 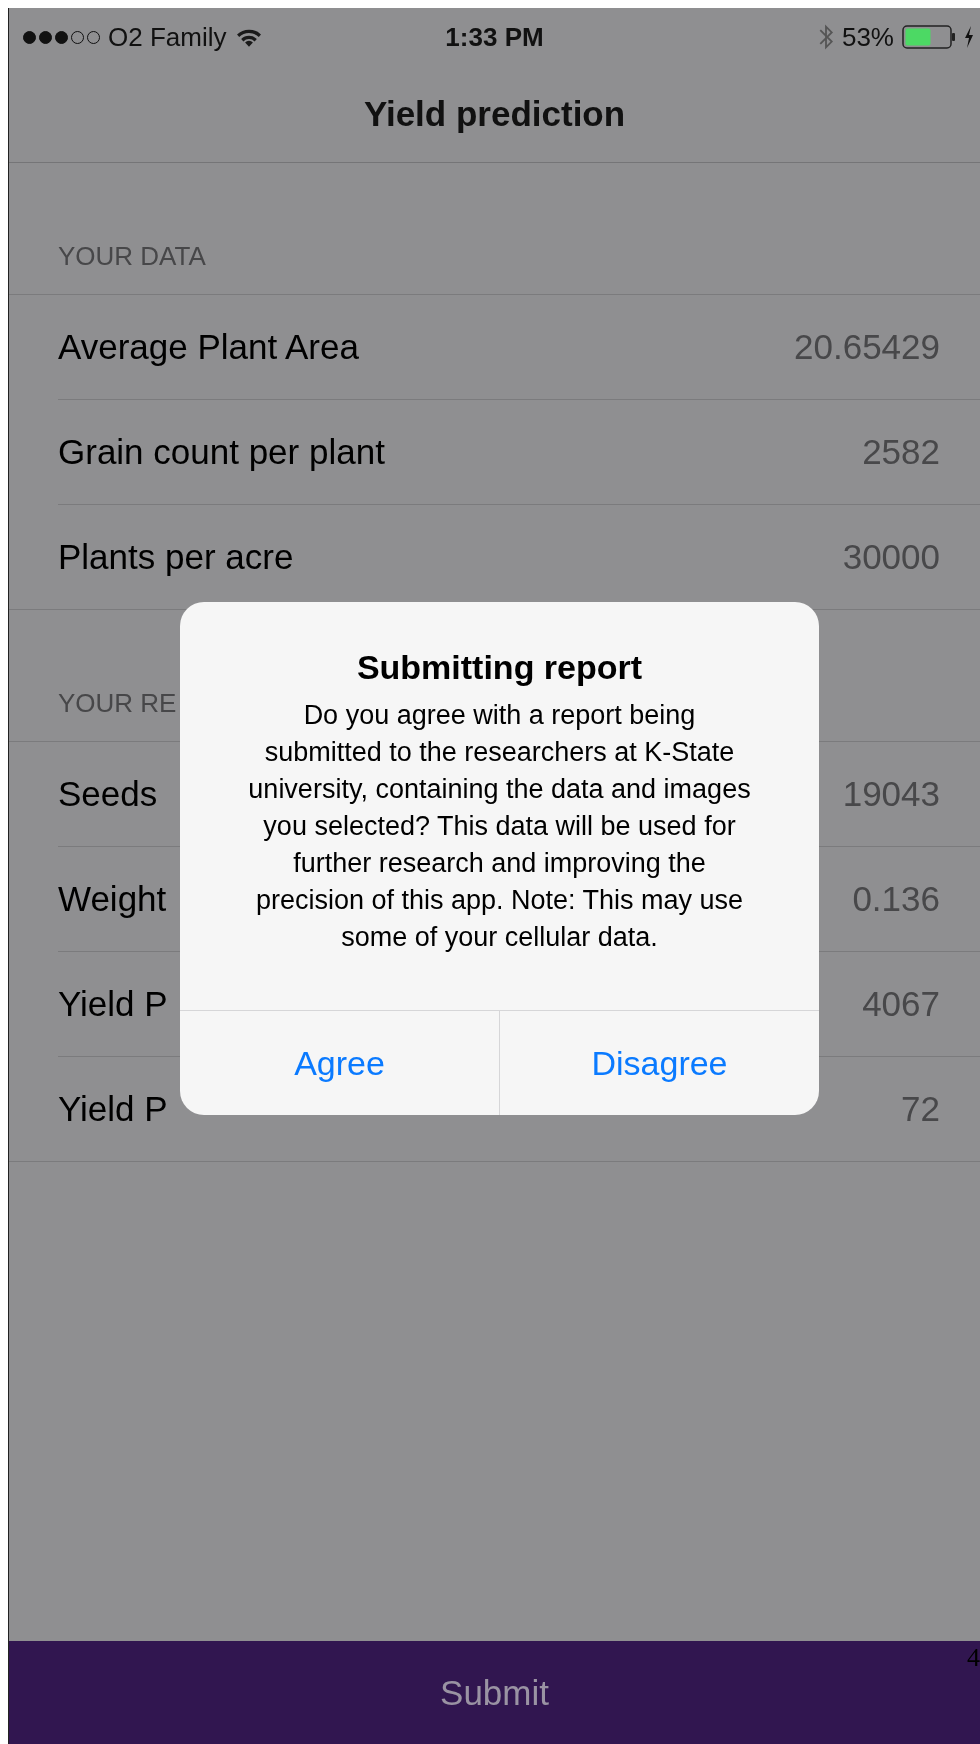 What do you see at coordinates (208, 347) in the screenshot?
I see `row-label: Average Plant Area` at bounding box center [208, 347].